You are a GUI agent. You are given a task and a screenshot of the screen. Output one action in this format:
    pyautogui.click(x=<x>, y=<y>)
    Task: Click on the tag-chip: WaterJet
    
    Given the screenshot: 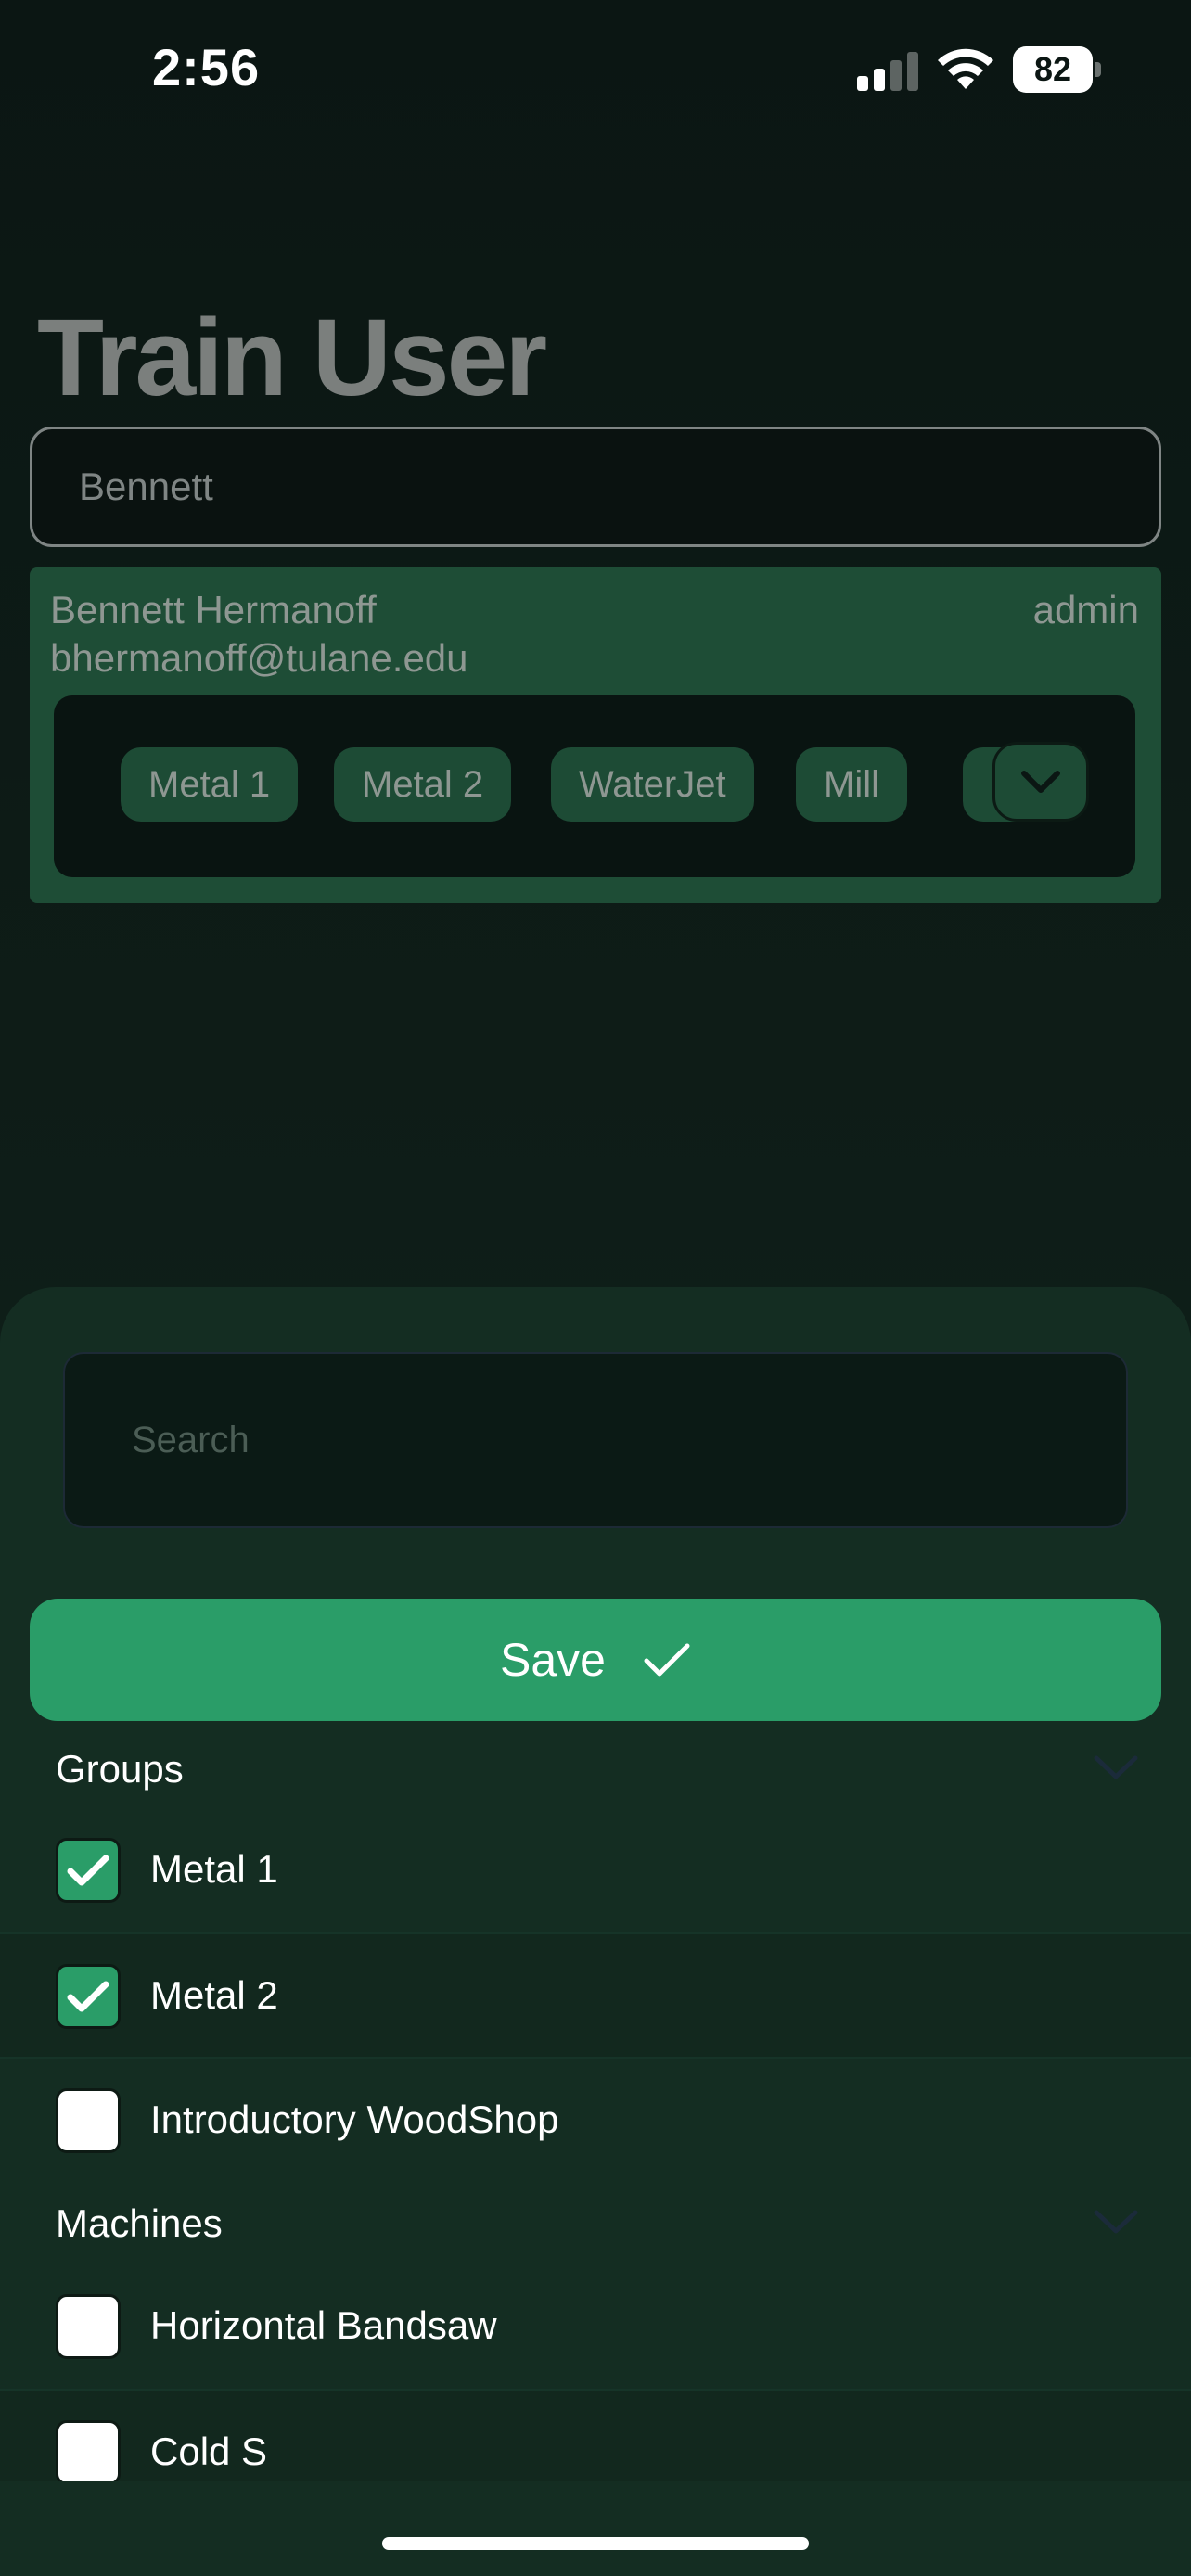 What is the action you would take?
    pyautogui.click(x=652, y=784)
    